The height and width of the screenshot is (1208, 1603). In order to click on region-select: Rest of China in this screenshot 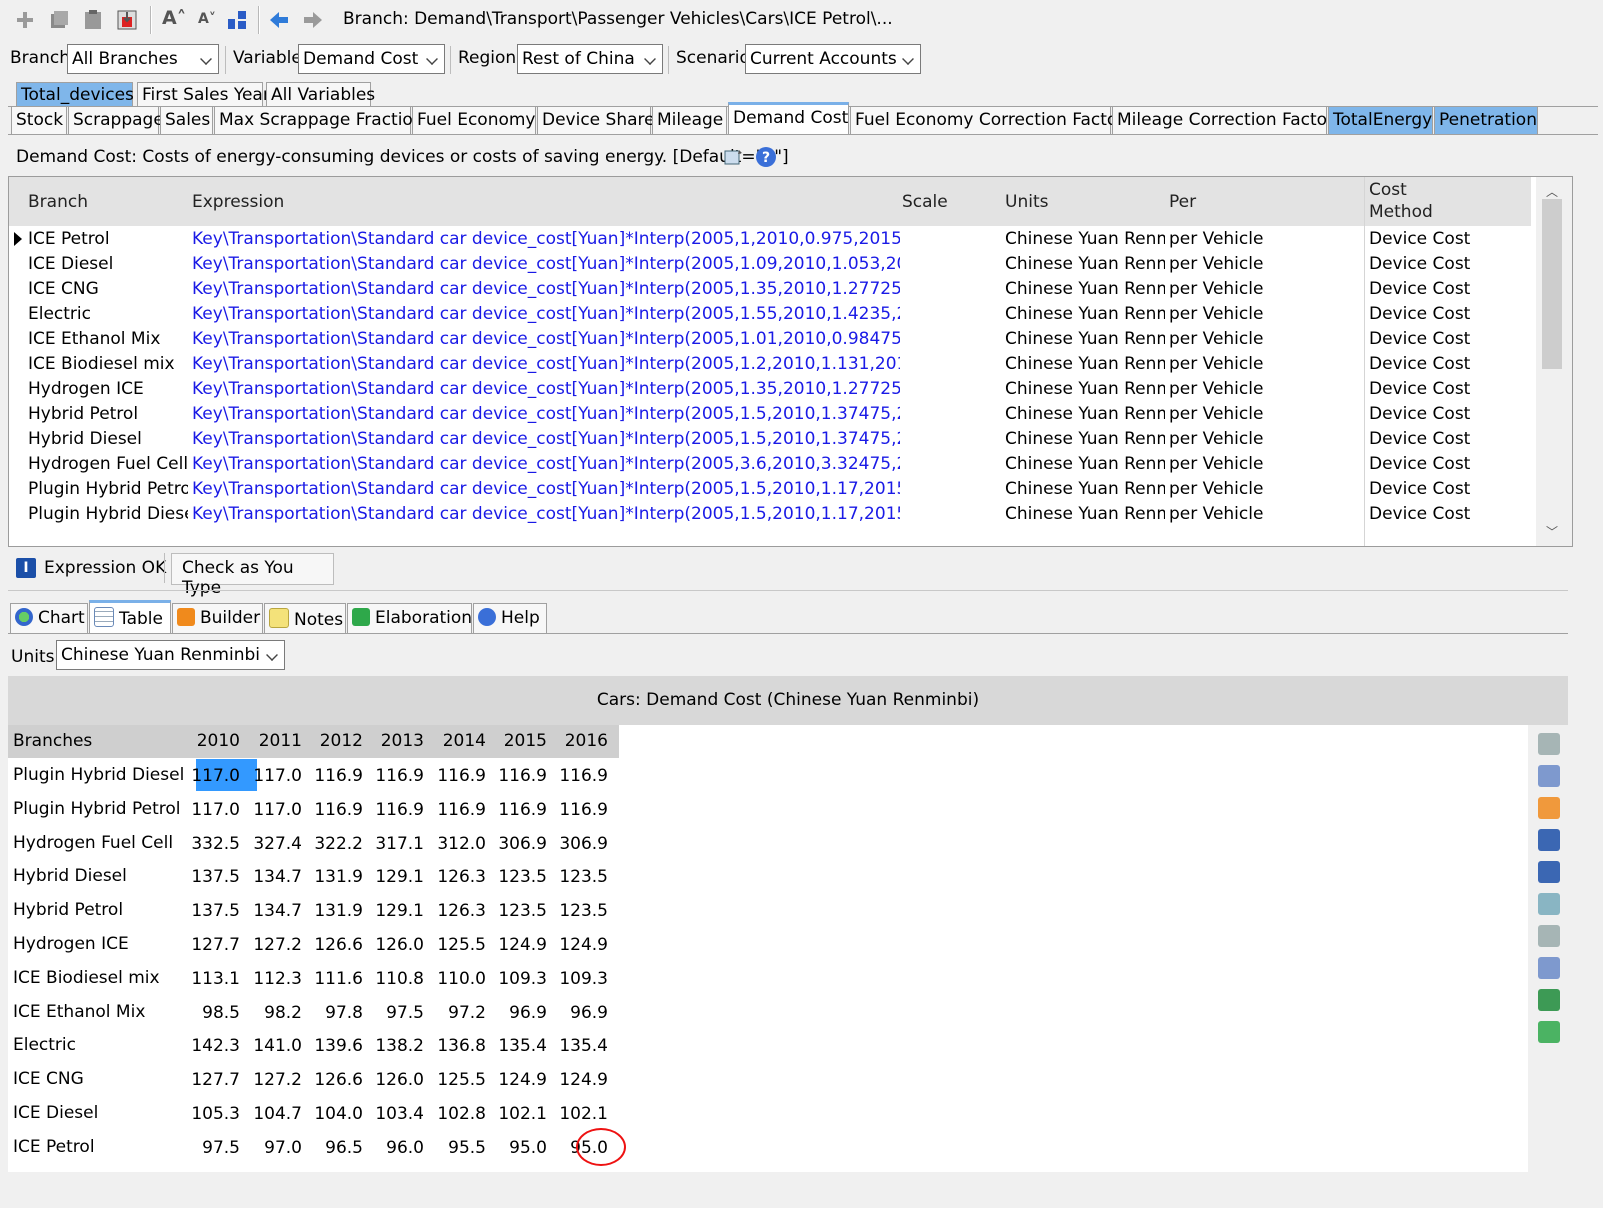, I will do `click(590, 59)`.